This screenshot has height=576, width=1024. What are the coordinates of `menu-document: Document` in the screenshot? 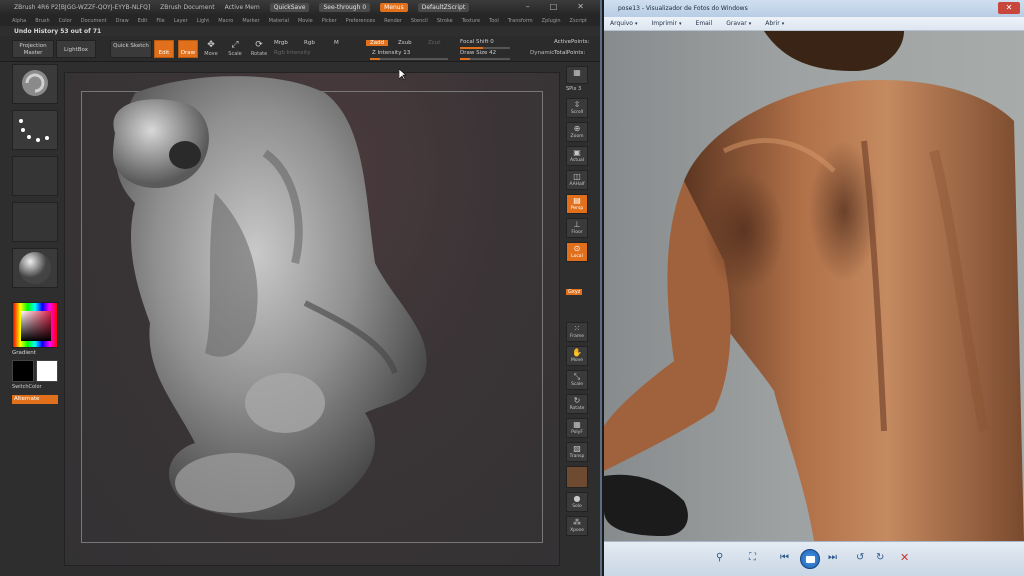 It's located at (94, 21).